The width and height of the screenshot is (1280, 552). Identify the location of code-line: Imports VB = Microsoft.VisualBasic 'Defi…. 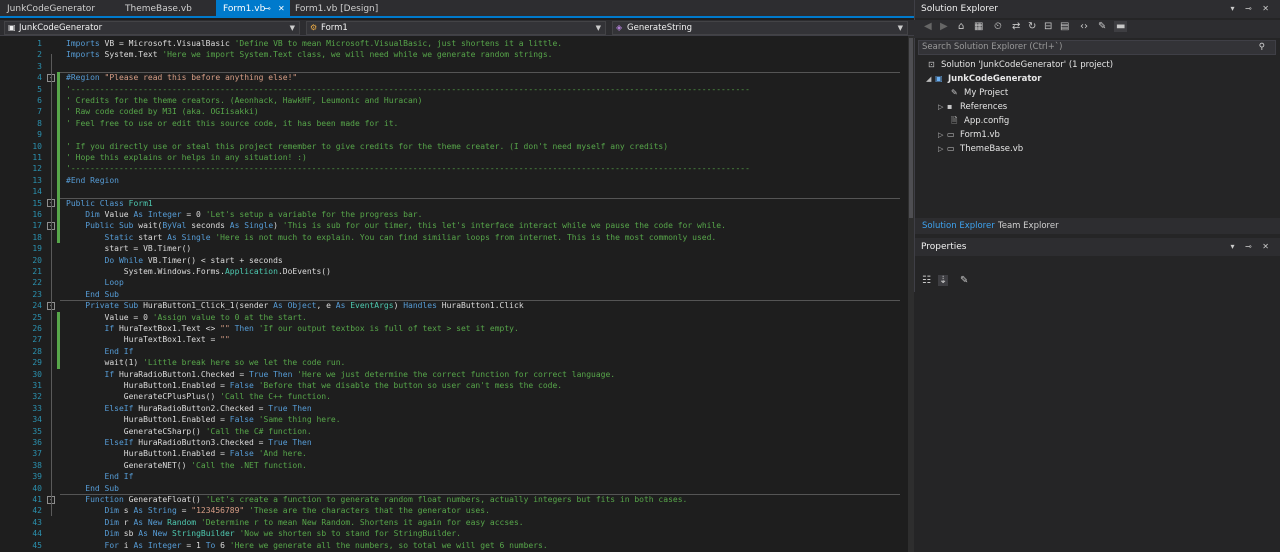
(314, 43).